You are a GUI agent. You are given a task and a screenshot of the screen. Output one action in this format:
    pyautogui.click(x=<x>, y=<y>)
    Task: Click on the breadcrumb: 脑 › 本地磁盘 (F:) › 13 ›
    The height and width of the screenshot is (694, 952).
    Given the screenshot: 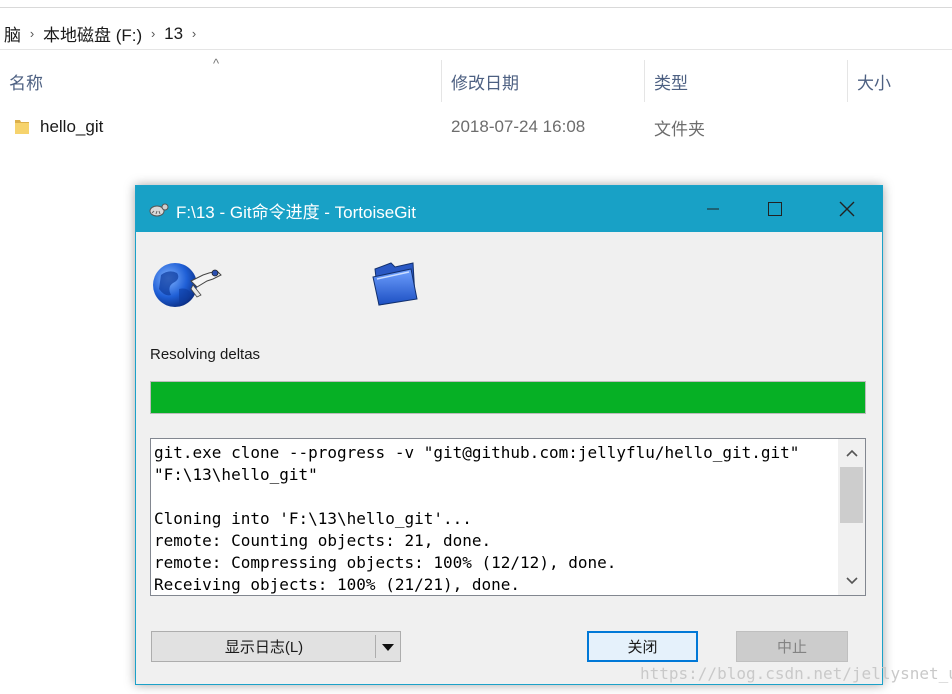 What is the action you would take?
    pyautogui.click(x=476, y=34)
    